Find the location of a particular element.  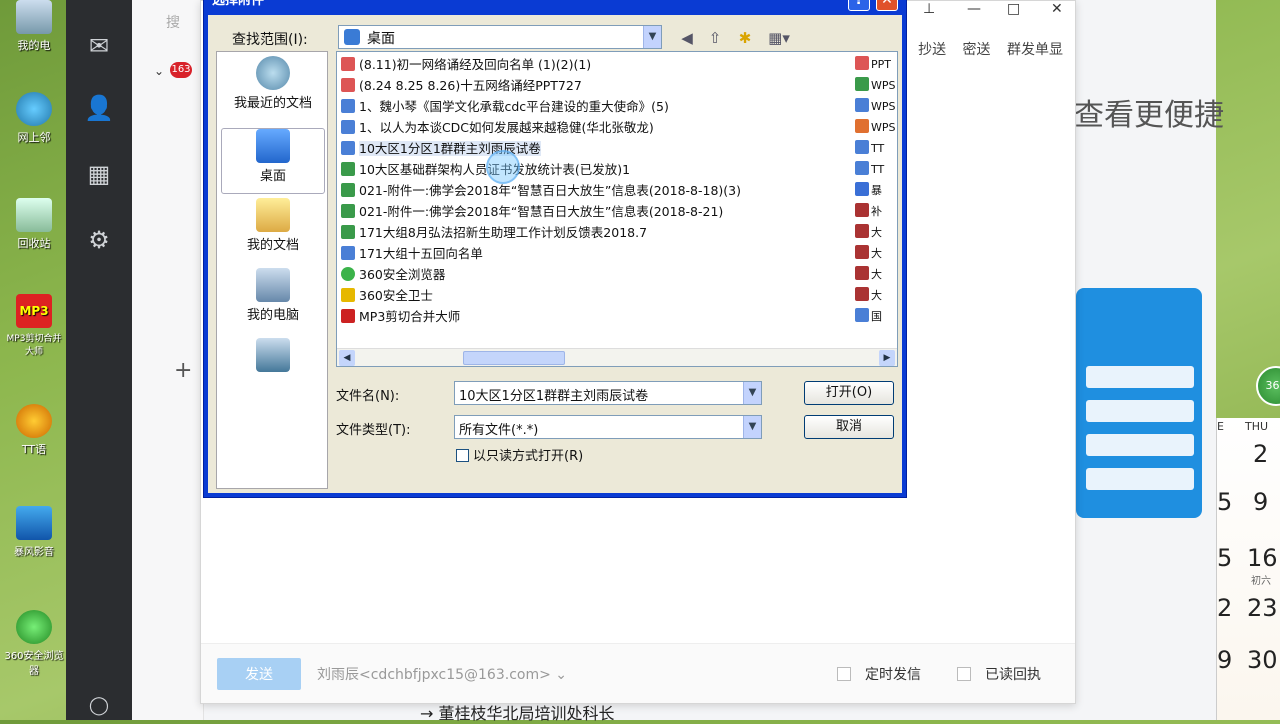

file-item-col2: 暴 is located at coordinates (876, 190).